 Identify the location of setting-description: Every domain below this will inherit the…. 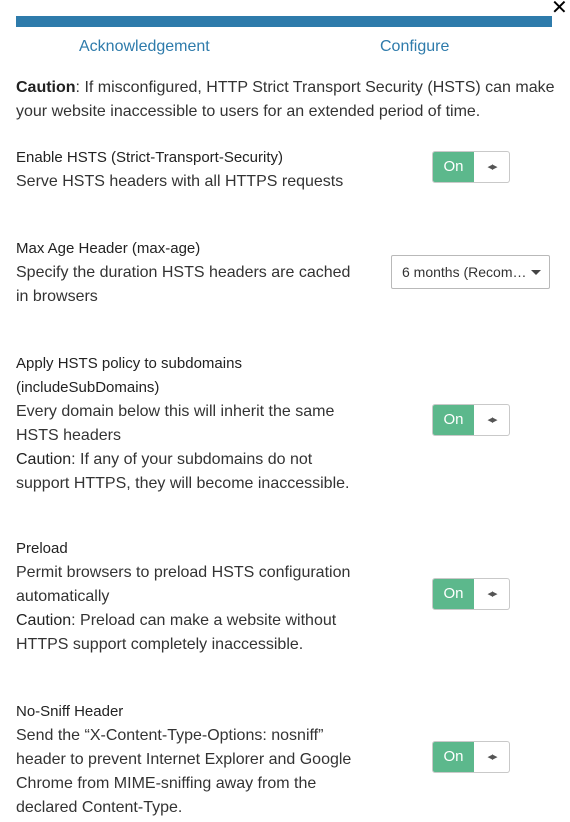
(175, 423).